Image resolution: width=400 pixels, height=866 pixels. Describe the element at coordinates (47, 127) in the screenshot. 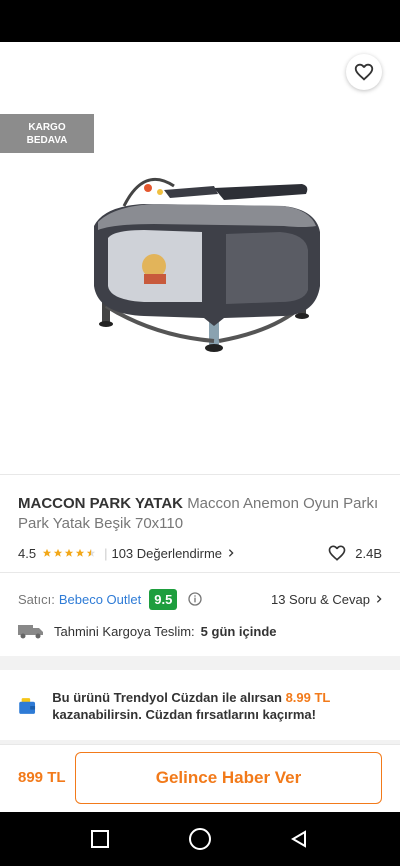

I see `badge-line-1: KARGO` at that location.